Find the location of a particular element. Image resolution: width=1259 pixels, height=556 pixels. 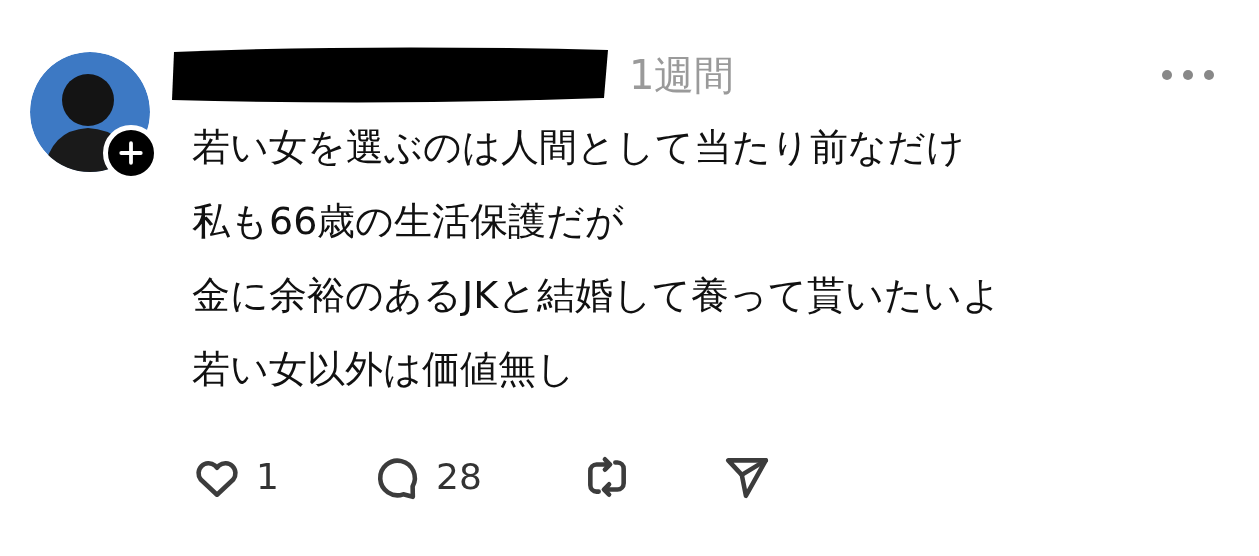

more-options-icon is located at coordinates (1188, 75).